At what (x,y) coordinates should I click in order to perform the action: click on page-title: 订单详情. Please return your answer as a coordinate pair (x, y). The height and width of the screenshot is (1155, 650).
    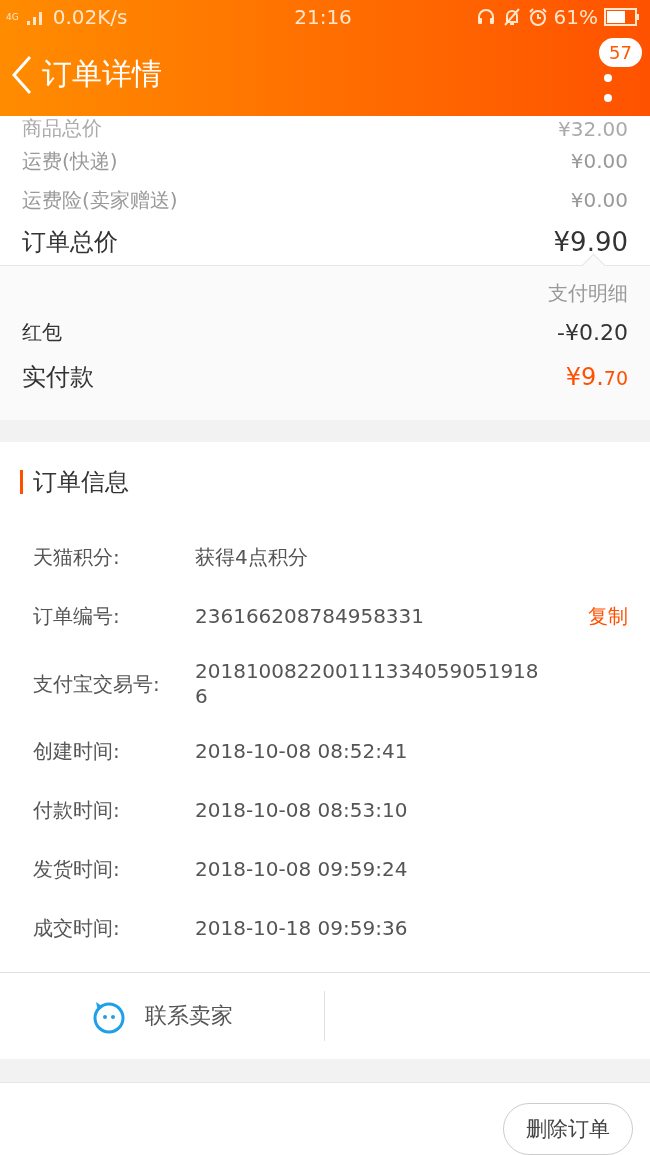
    Looking at the image, I should click on (102, 74).